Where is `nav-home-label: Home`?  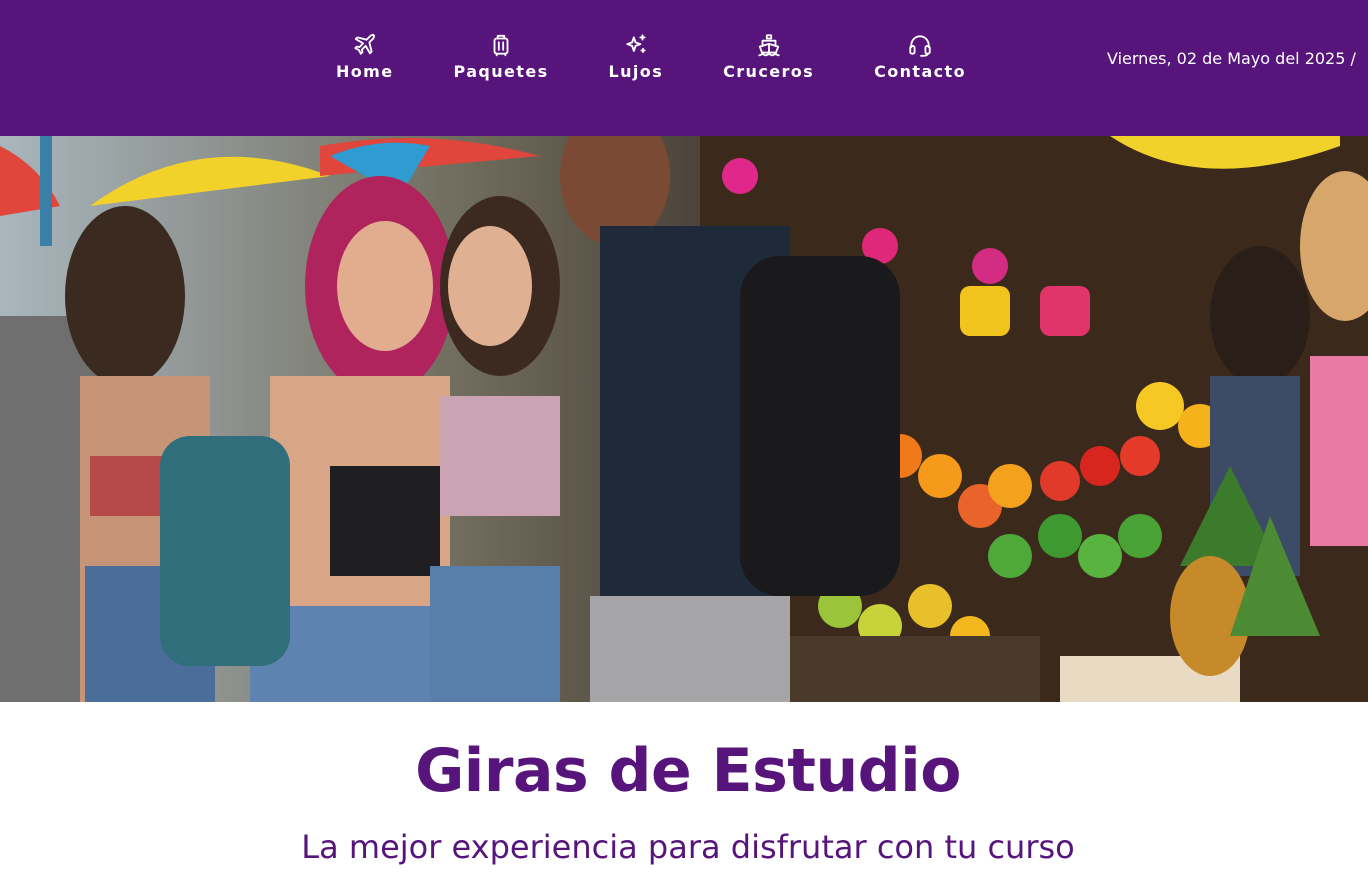 nav-home-label: Home is located at coordinates (365, 71).